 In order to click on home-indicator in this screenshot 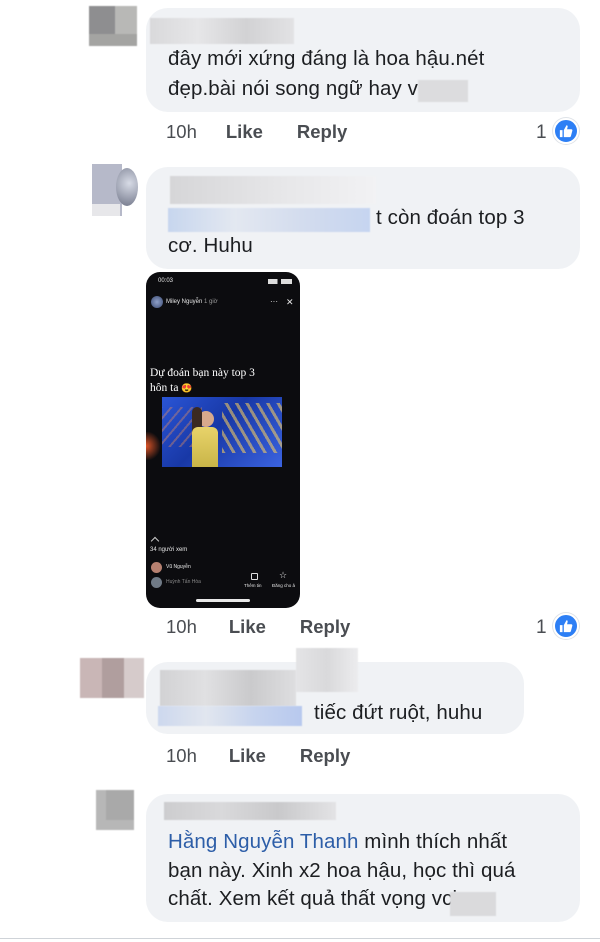, I will do `click(223, 600)`.